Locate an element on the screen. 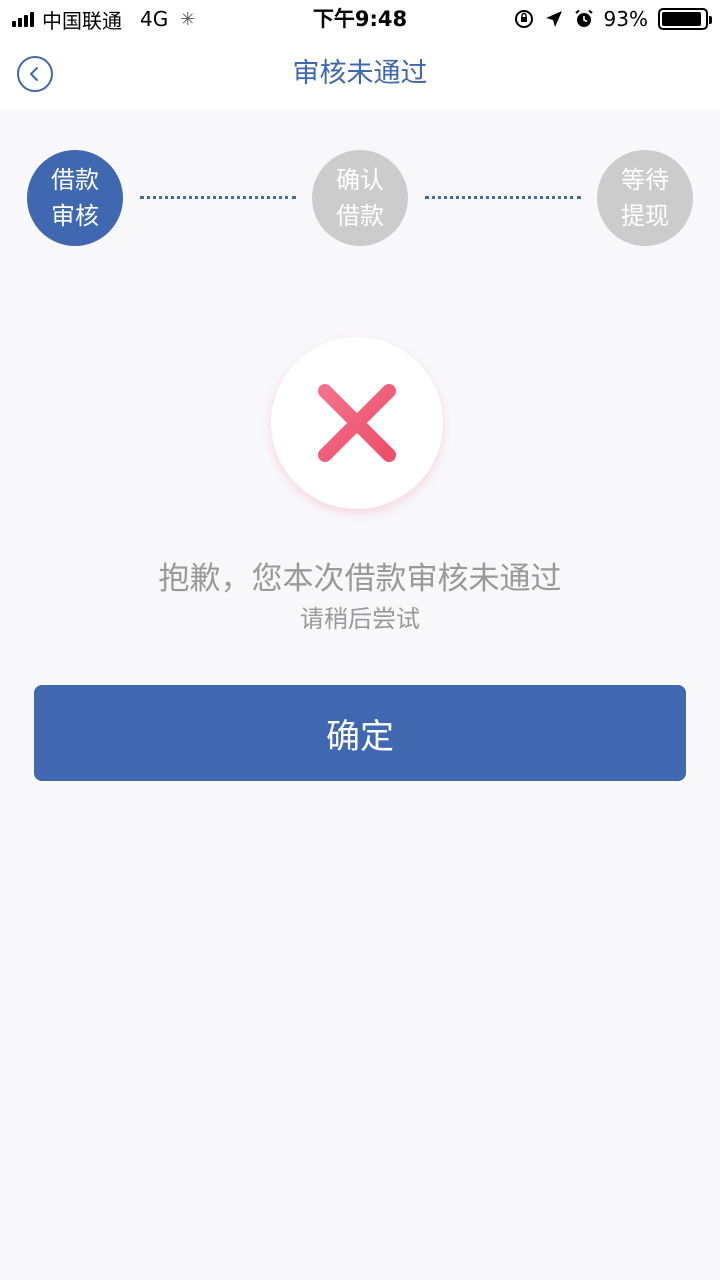 This screenshot has height=1280, width=720. step-label: 确认 借款 is located at coordinates (360, 198).